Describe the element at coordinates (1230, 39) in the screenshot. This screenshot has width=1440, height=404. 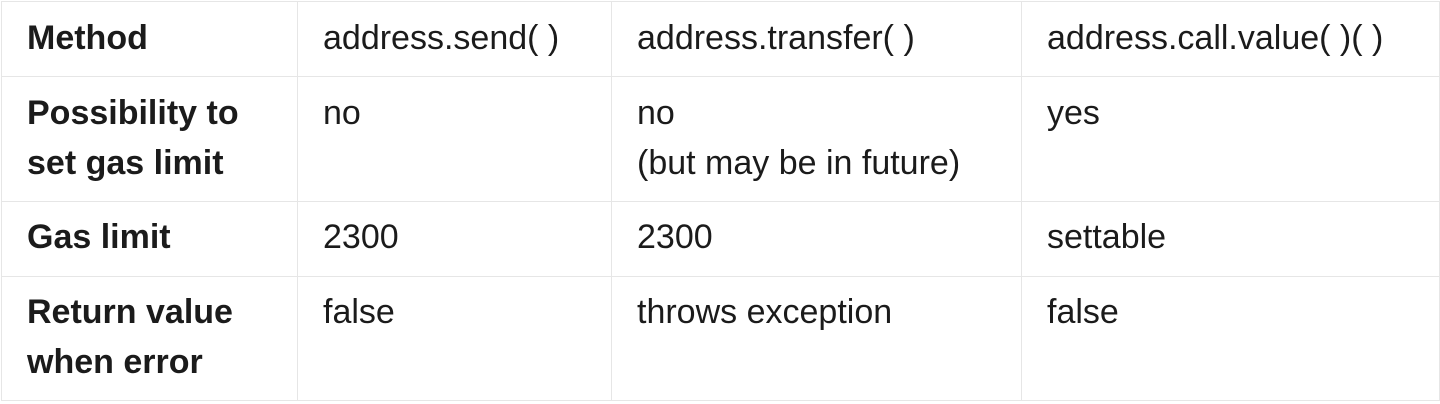
I see `column-header-call-value: address.call.value( )( )` at that location.